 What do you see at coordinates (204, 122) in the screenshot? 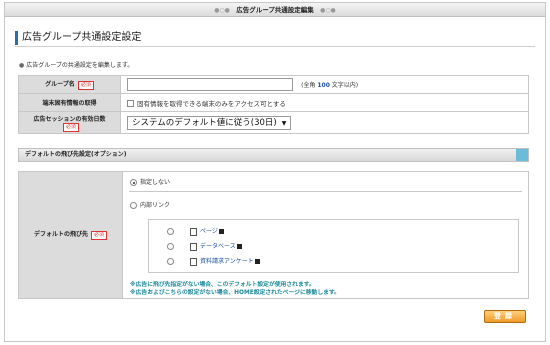
I see `session-selected-value: システムのデフォルト値に従う(30日)` at bounding box center [204, 122].